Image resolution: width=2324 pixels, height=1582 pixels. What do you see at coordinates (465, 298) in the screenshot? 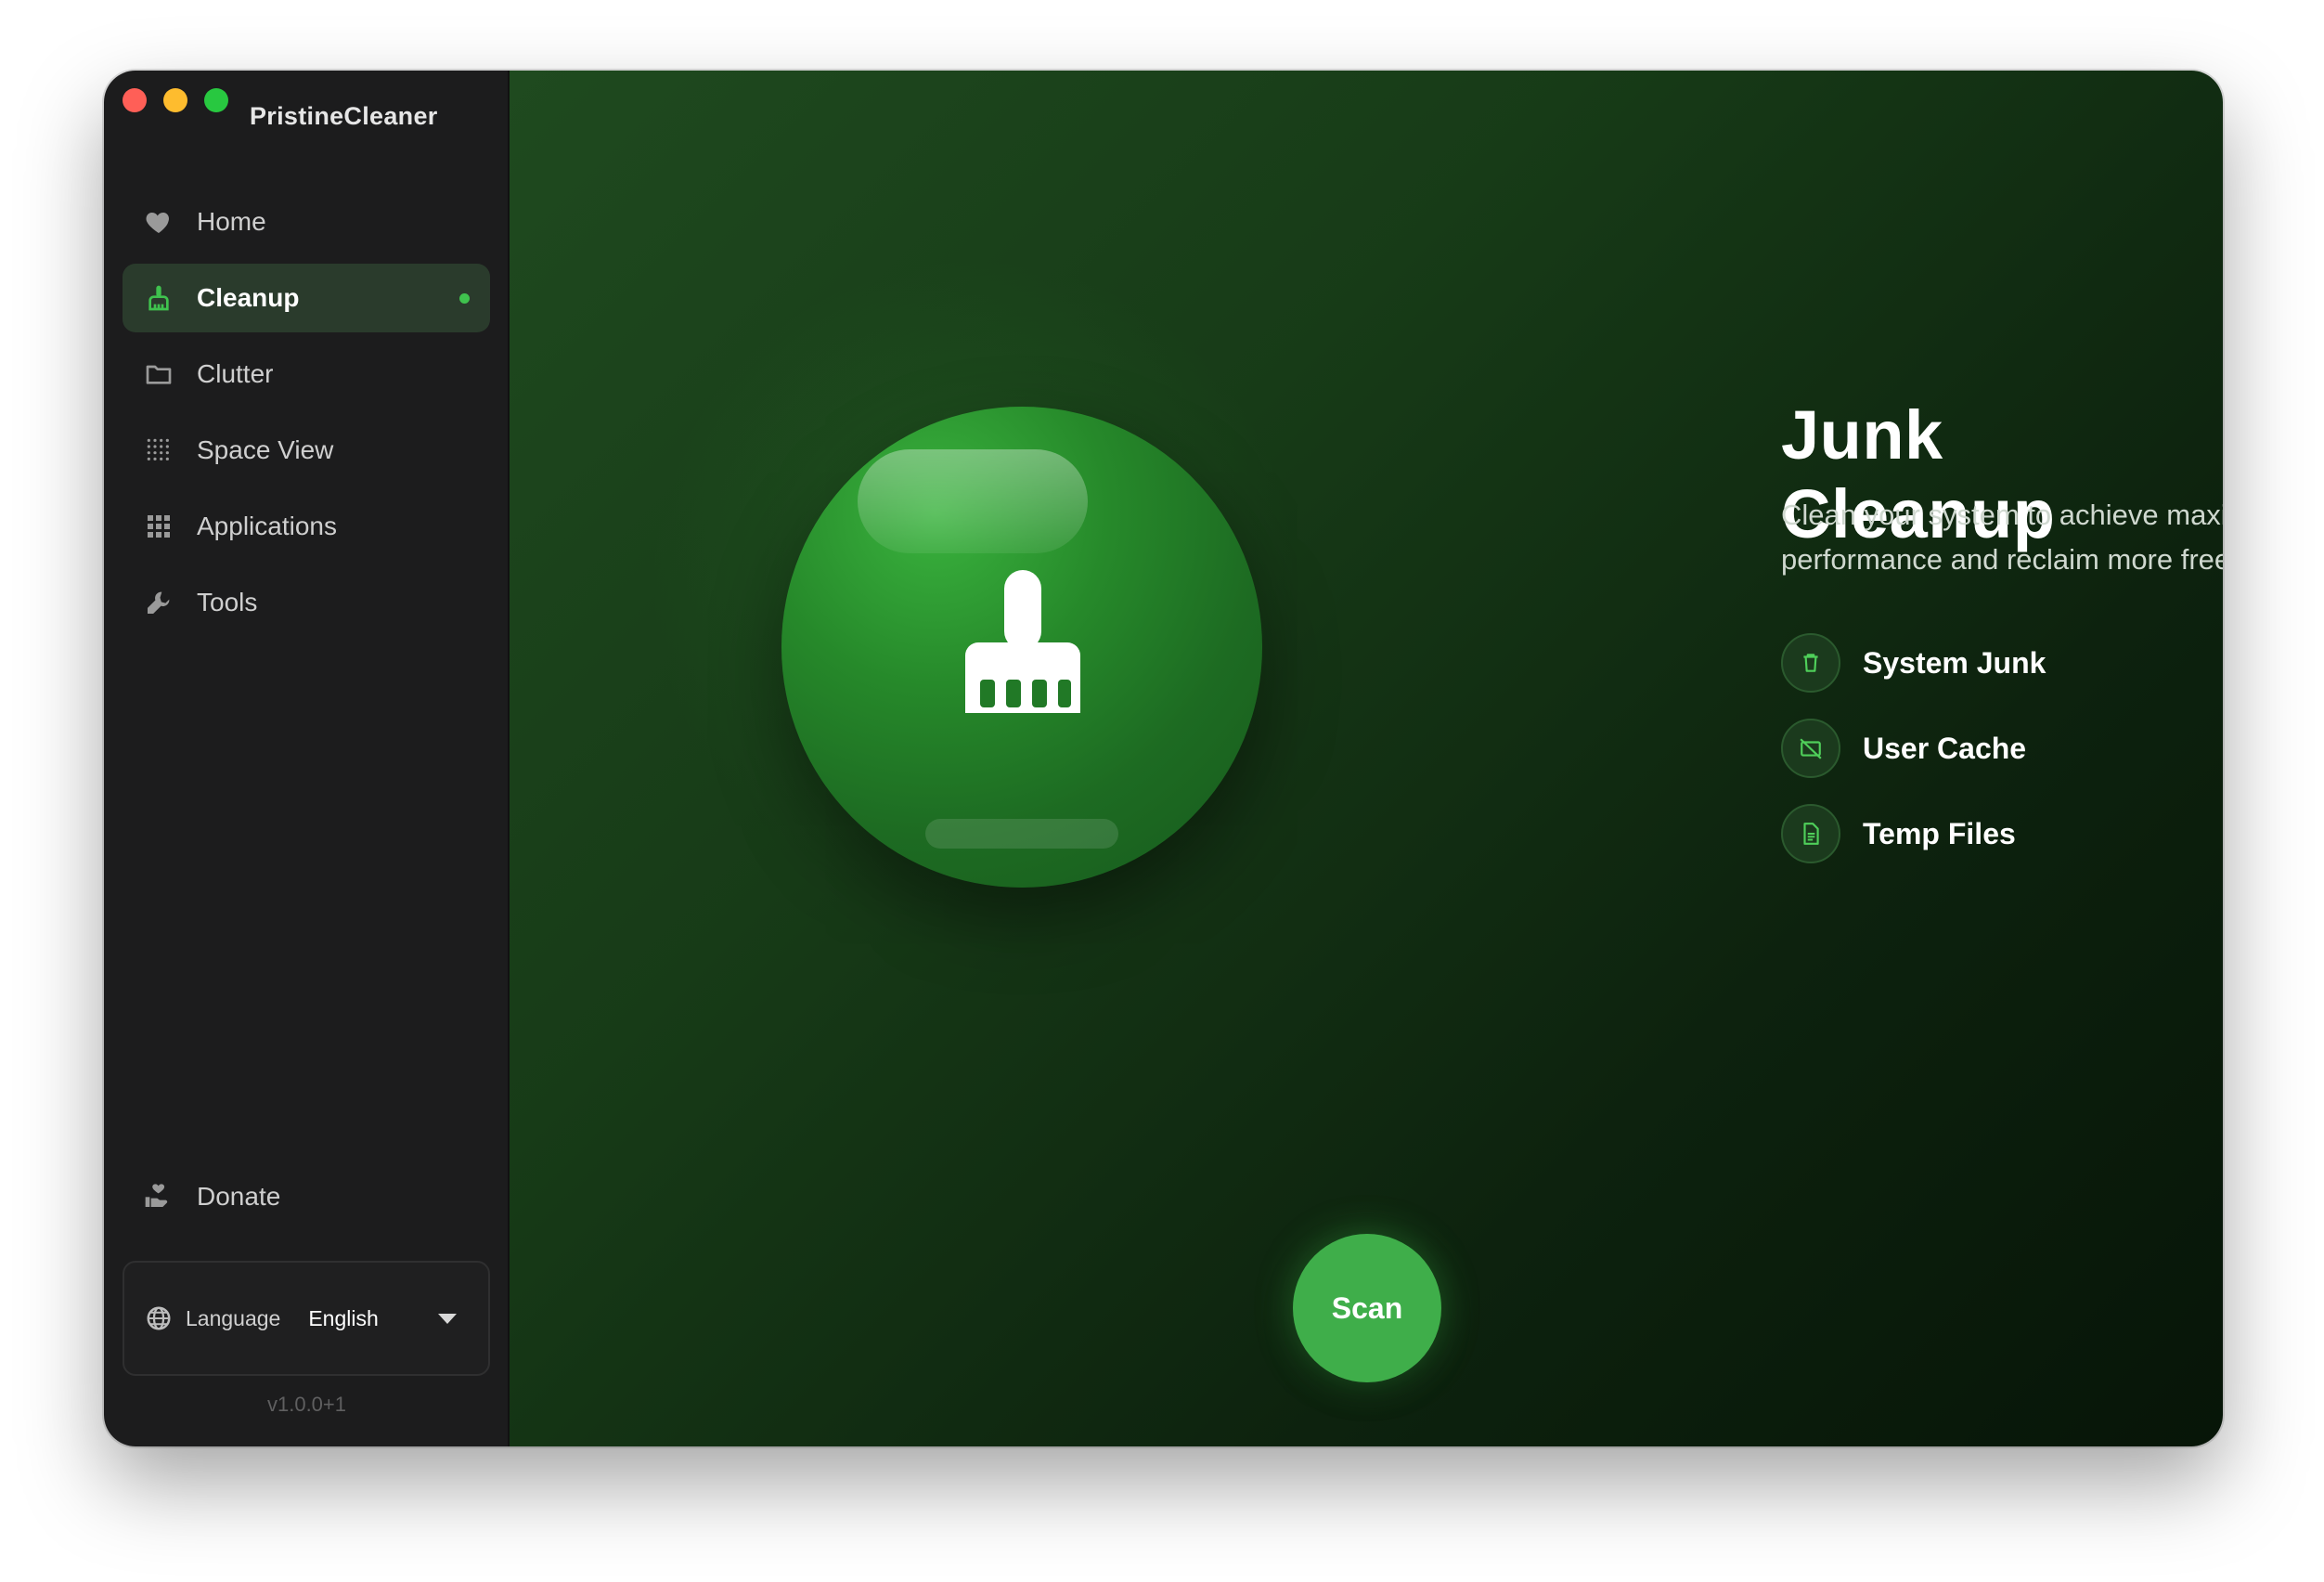
I see `active-indicator` at bounding box center [465, 298].